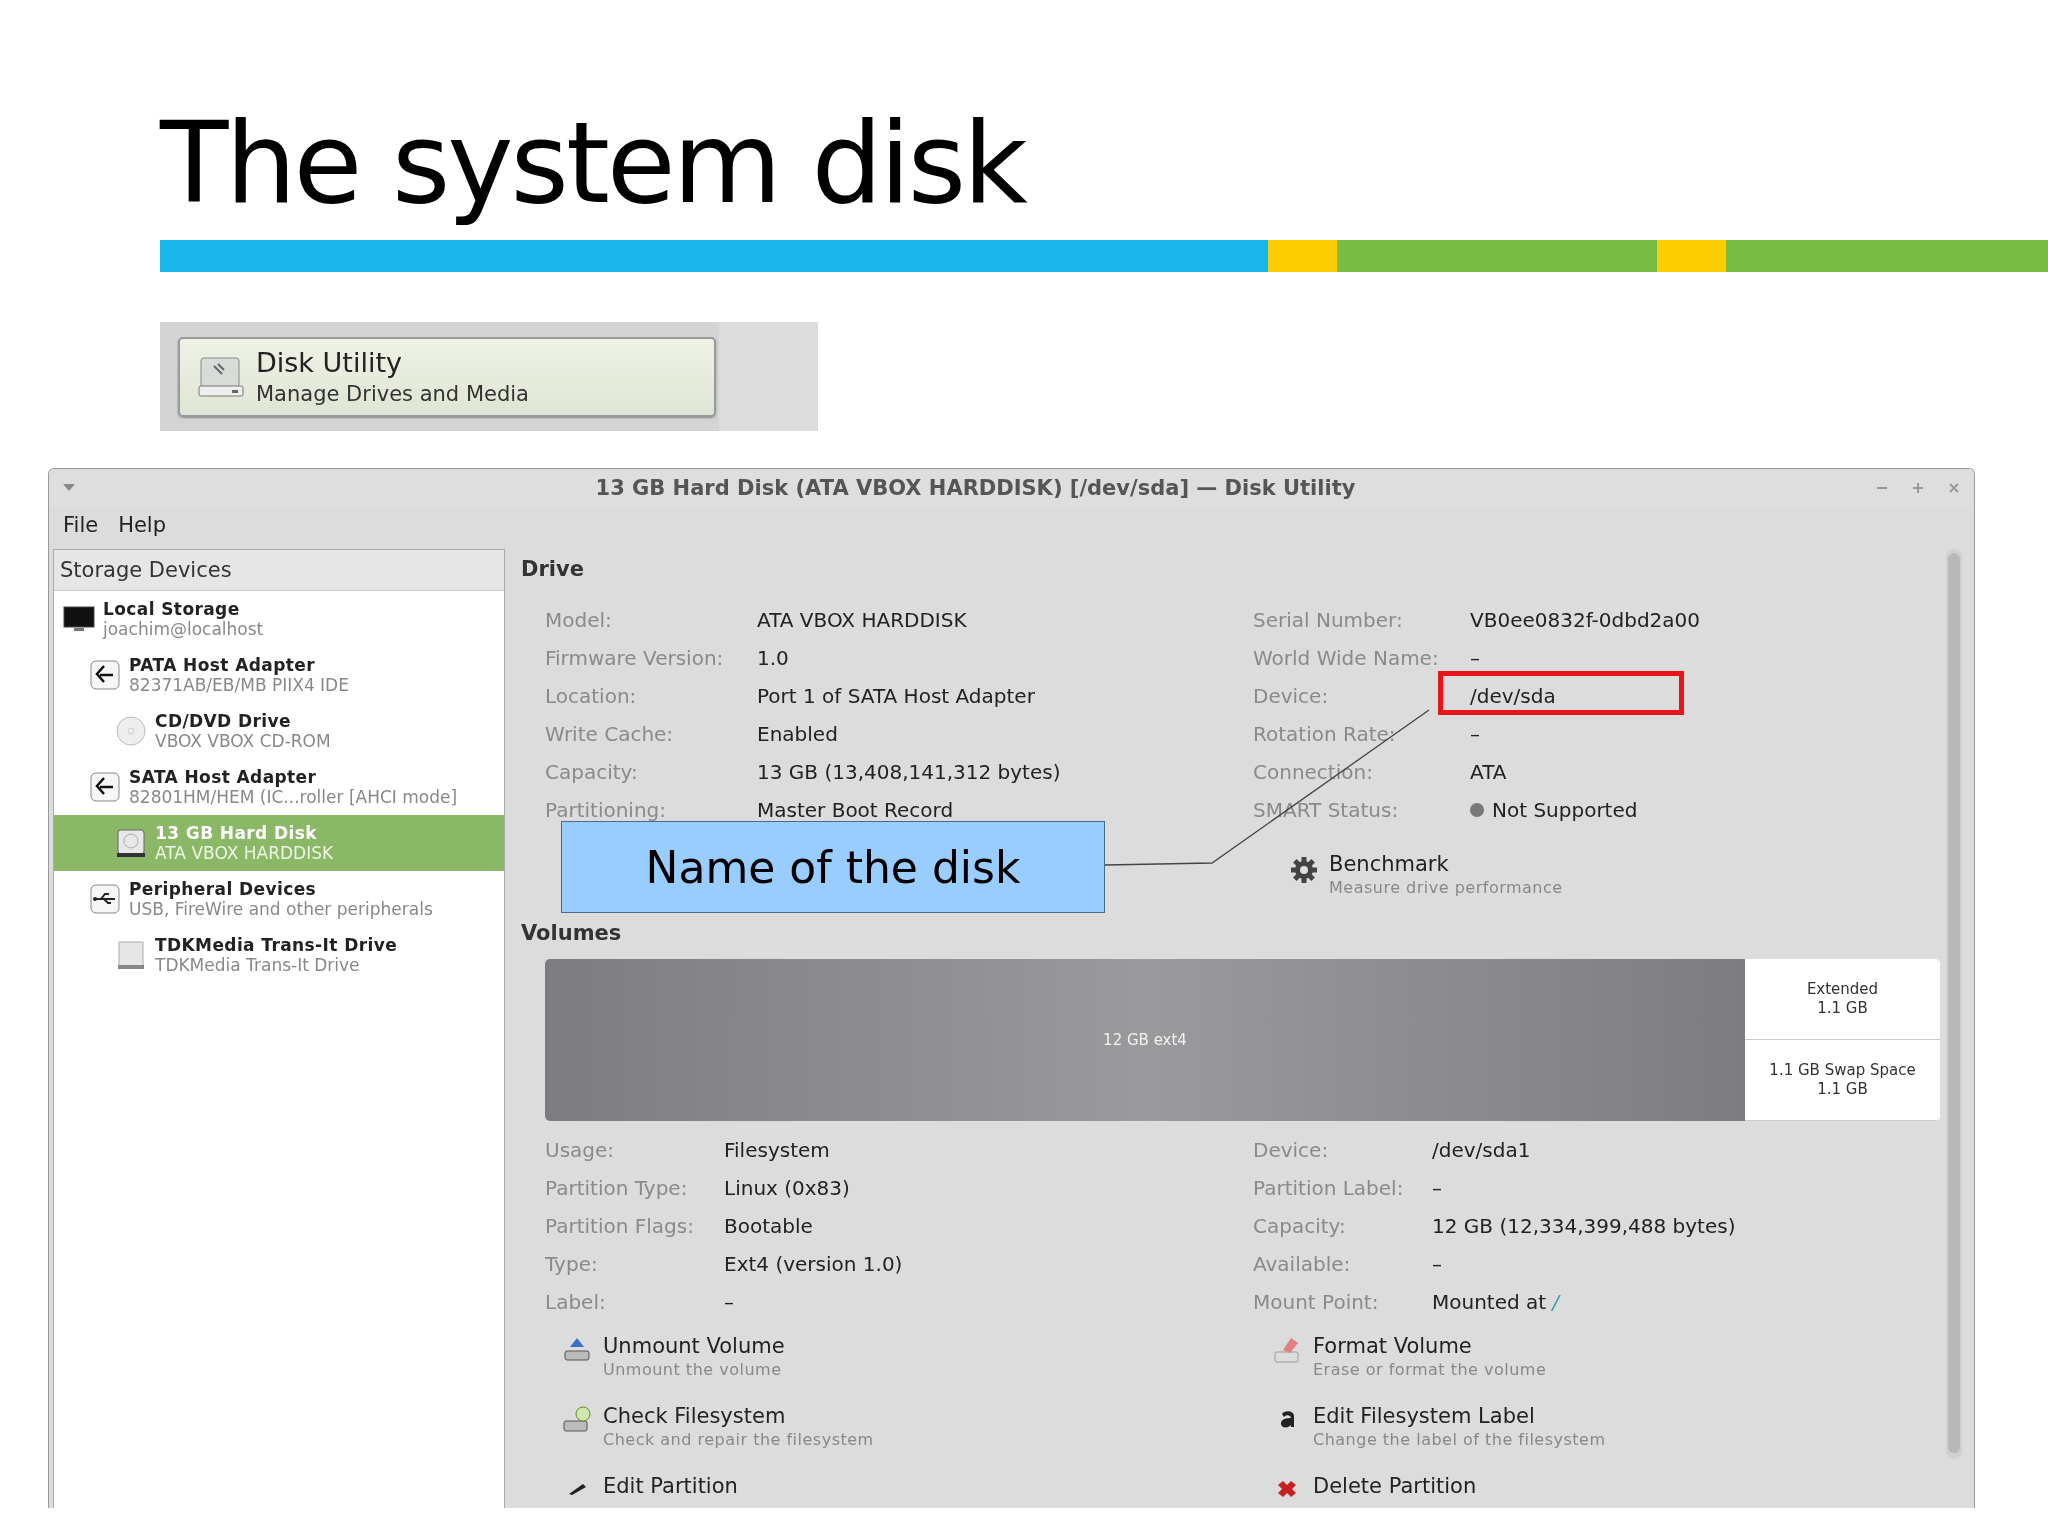  I want to click on delete-icon, so click(1287, 1489).